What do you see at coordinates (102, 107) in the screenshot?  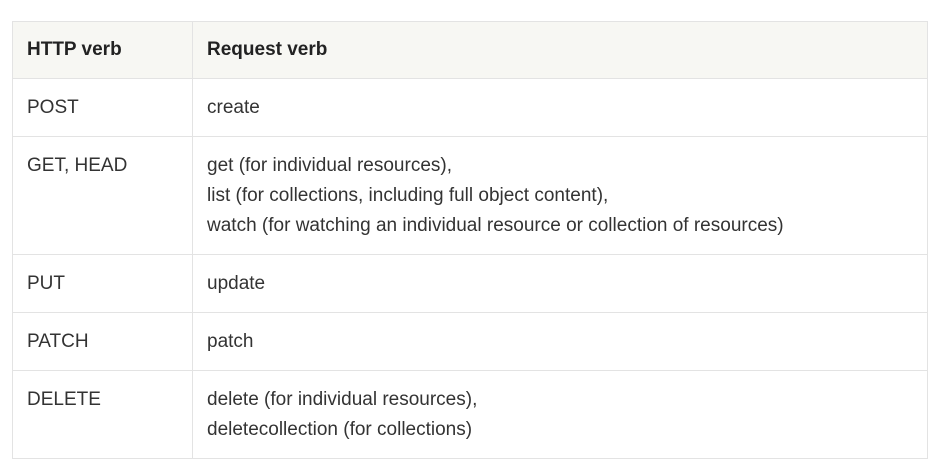 I see `http-verb-cell: POST` at bounding box center [102, 107].